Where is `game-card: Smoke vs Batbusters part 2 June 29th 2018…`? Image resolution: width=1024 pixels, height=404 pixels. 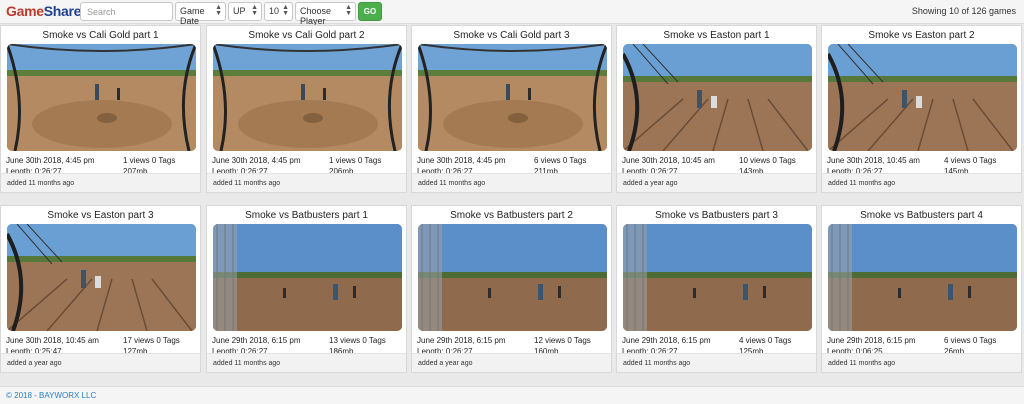 game-card: Smoke vs Batbusters part 2 June 29th 2018… is located at coordinates (511, 289).